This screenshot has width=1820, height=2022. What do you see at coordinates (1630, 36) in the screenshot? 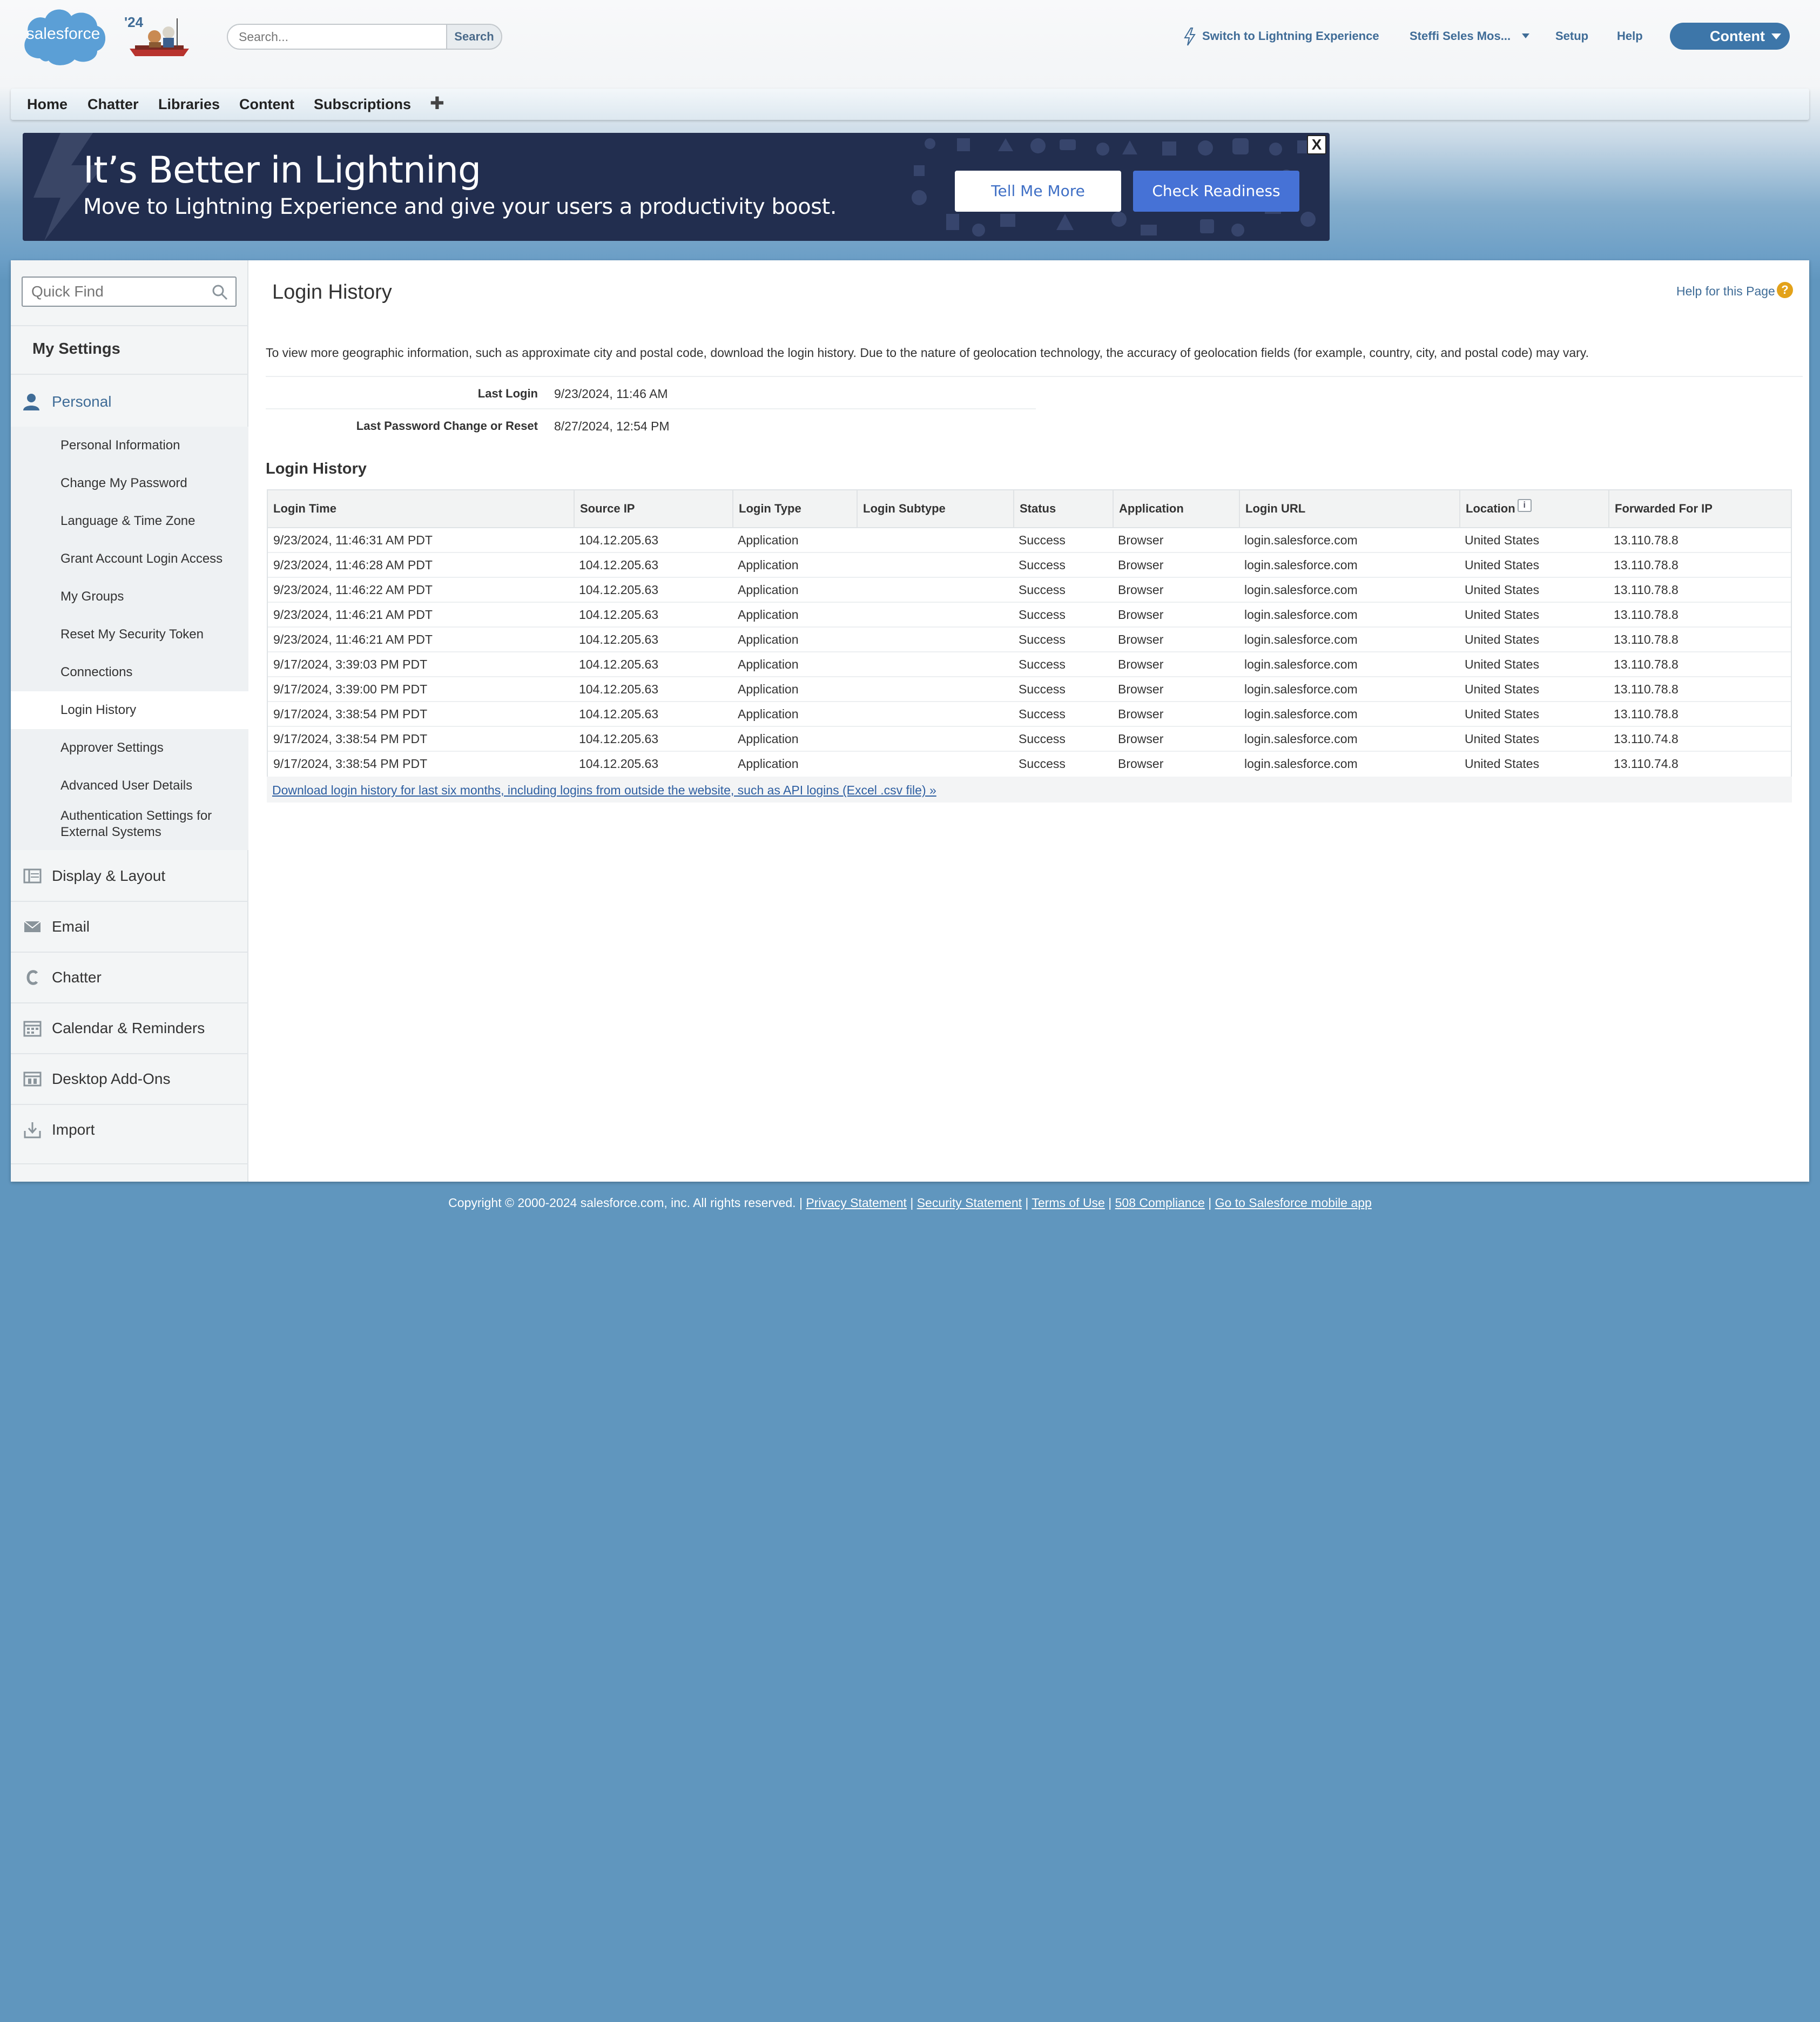
I see `help-link: Help` at bounding box center [1630, 36].